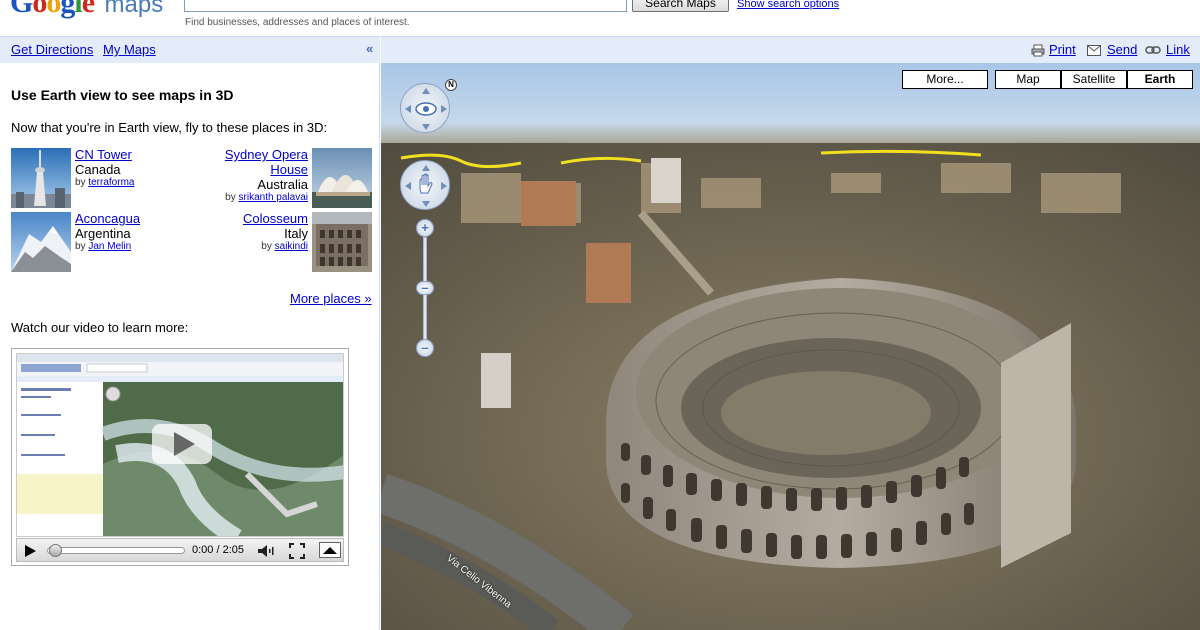  Describe the element at coordinates (52, 49) in the screenshot. I see `get-directions-link: Get Directions` at that location.